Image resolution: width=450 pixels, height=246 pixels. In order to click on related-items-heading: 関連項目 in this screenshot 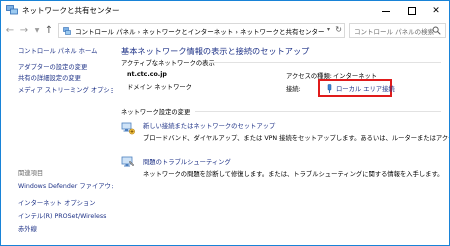, I will do `click(31, 173)`.